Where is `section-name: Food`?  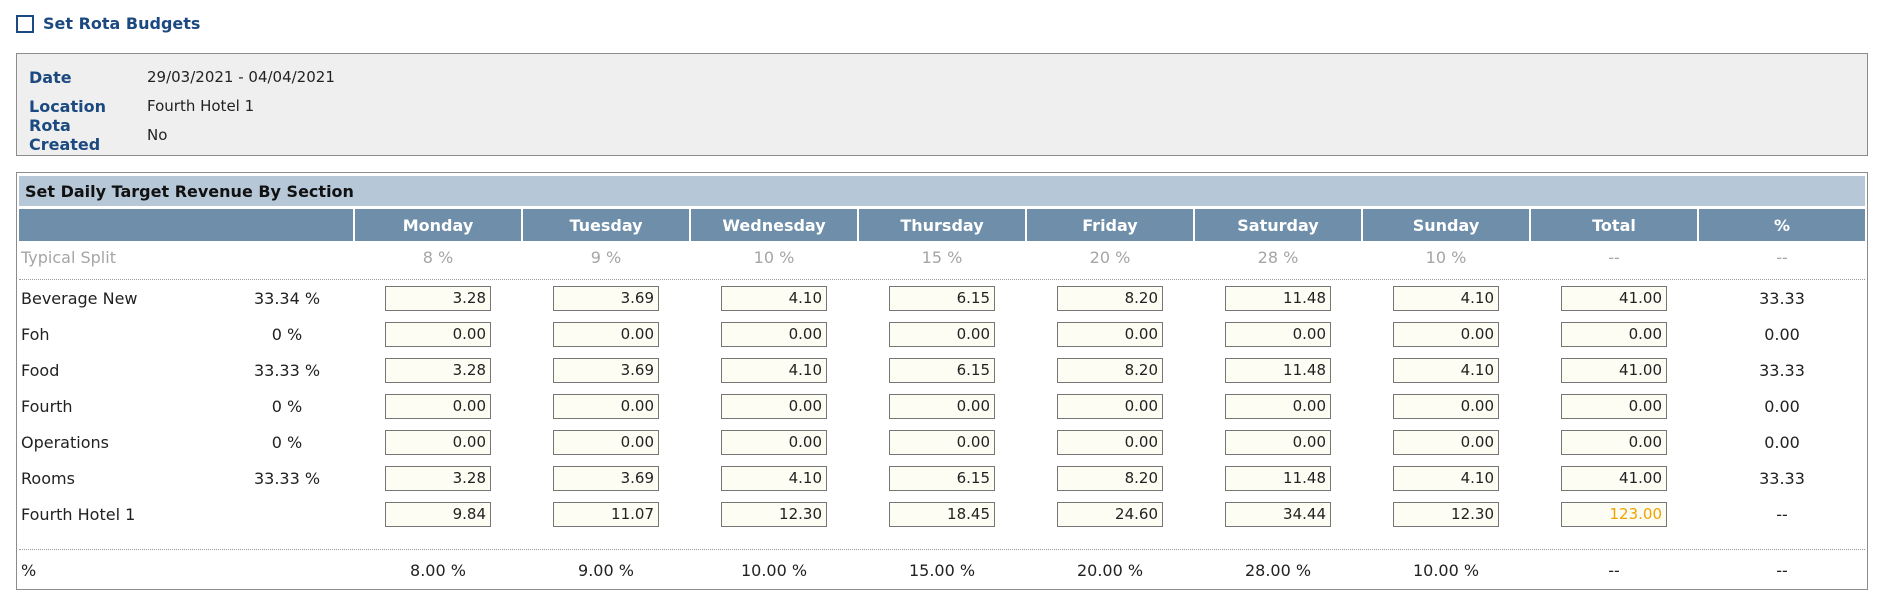 section-name: Food is located at coordinates (40, 370).